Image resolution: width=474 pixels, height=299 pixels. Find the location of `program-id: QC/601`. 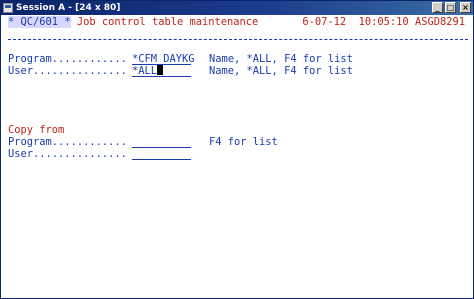

program-id: QC/601 is located at coordinates (39, 22).